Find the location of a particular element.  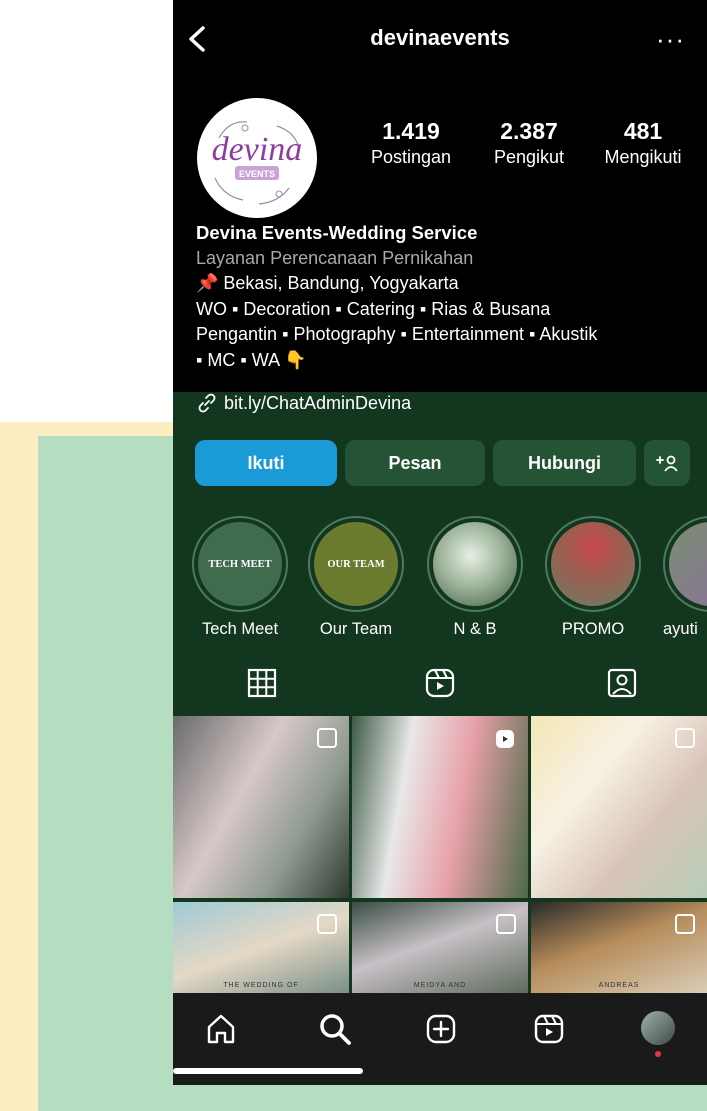

stat-followers-label: Pengikut is located at coordinates (529, 157).